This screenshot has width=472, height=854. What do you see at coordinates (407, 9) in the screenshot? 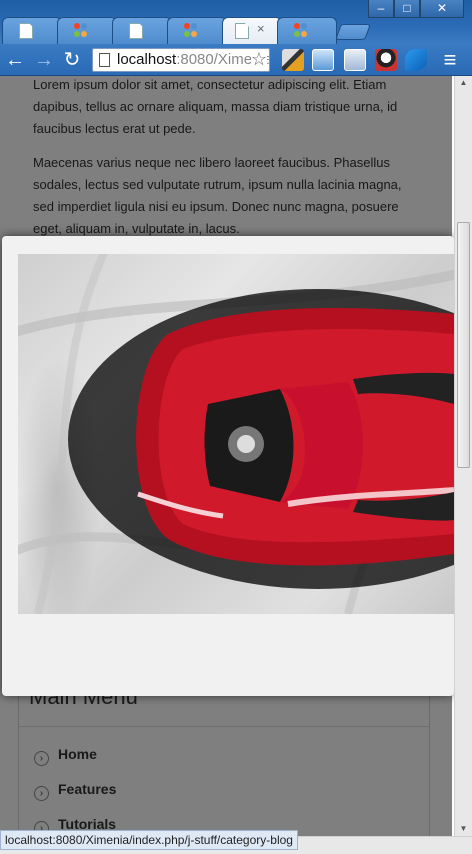
I see `maximize-button: □` at bounding box center [407, 9].